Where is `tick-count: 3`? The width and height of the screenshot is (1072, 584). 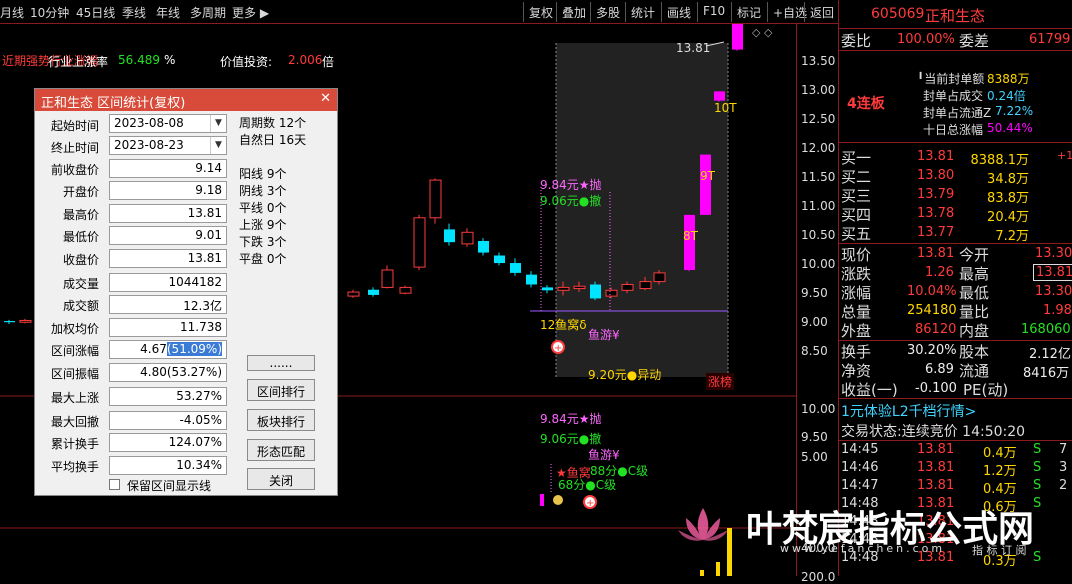
tick-count: 3 is located at coordinates (1063, 467).